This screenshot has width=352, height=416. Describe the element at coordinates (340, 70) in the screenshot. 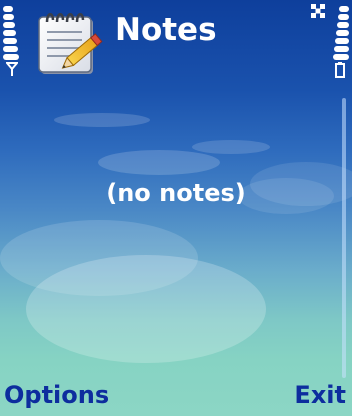

I see `battery-icon` at that location.